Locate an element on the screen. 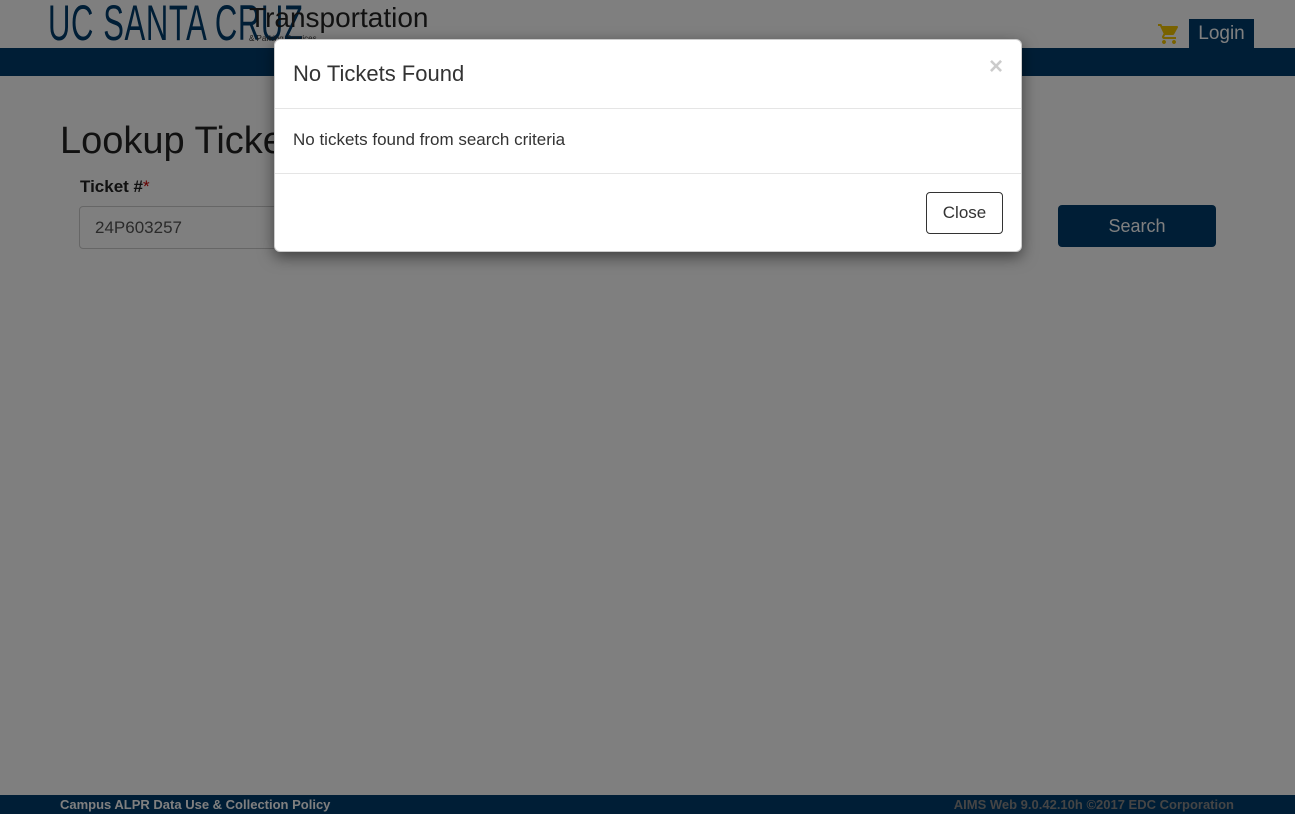 This screenshot has height=814, width=1295. modal-title: No Tickets Found is located at coordinates (379, 73).